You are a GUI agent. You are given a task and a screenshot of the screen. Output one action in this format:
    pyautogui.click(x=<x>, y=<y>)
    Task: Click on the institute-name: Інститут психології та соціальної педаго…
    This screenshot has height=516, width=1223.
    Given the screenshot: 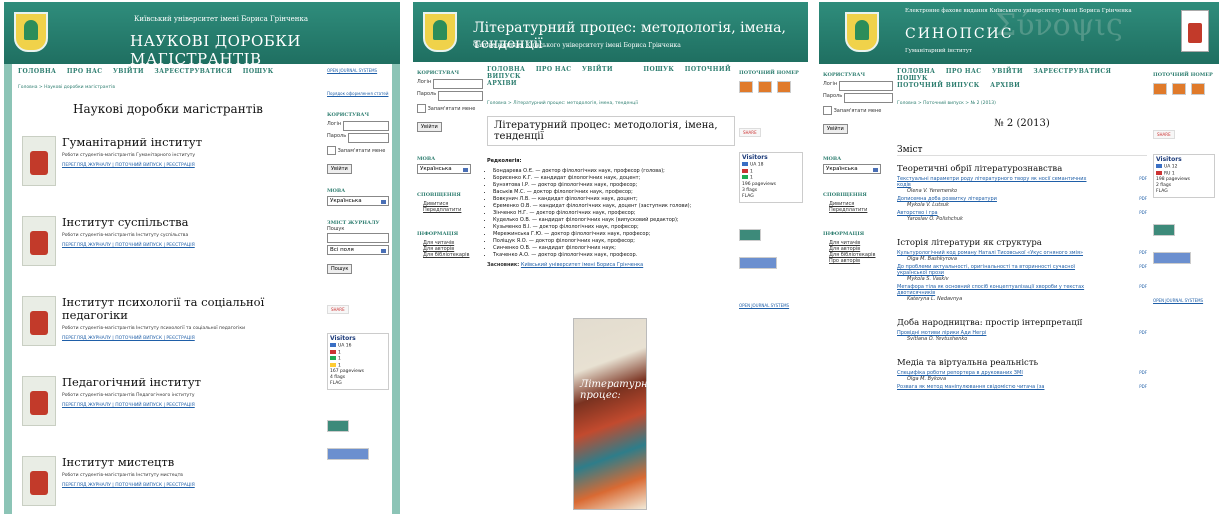 What is the action you would take?
    pyautogui.click(x=187, y=309)
    